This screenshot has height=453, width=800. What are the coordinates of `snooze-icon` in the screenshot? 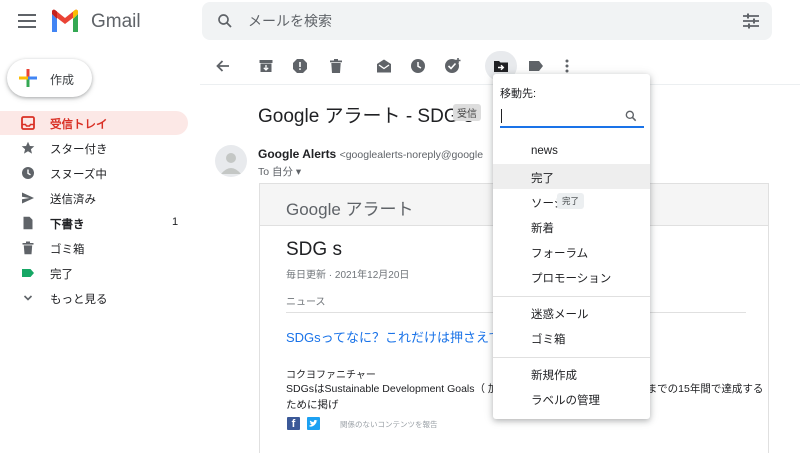 It's located at (418, 66).